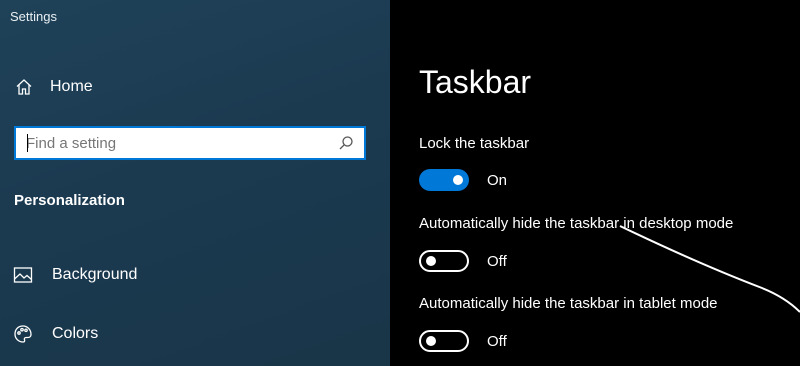 The image size is (800, 366). I want to click on nav-home-label: Home, so click(71, 86).